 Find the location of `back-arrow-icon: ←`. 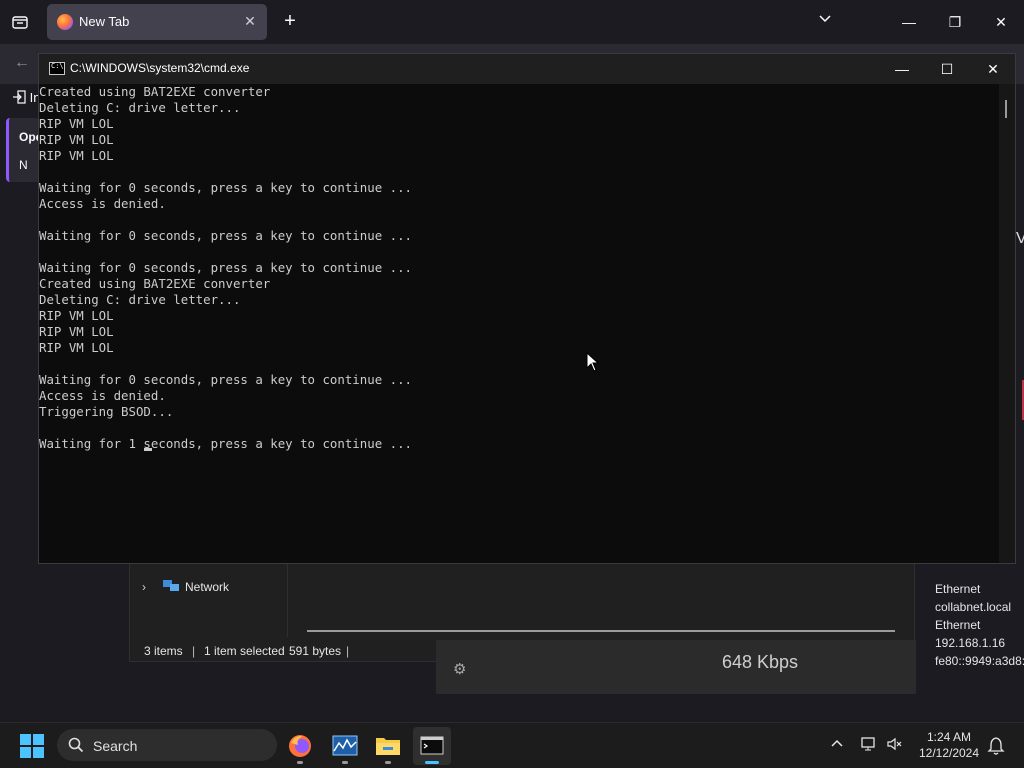

back-arrow-icon: ← is located at coordinates (22, 63).